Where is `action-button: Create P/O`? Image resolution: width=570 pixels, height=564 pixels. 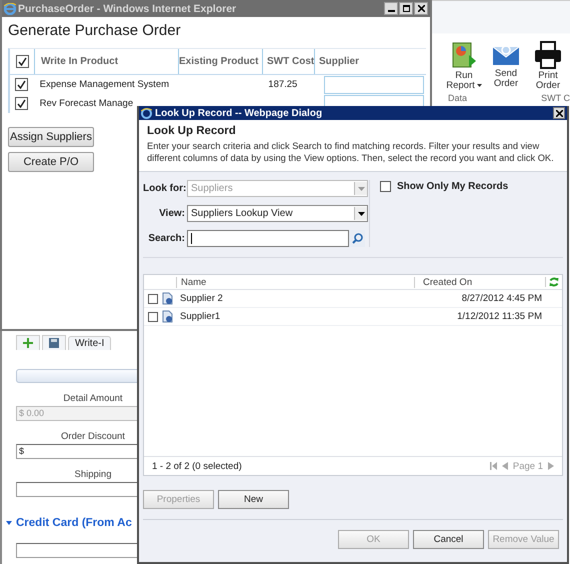 action-button: Create P/O is located at coordinates (51, 162).